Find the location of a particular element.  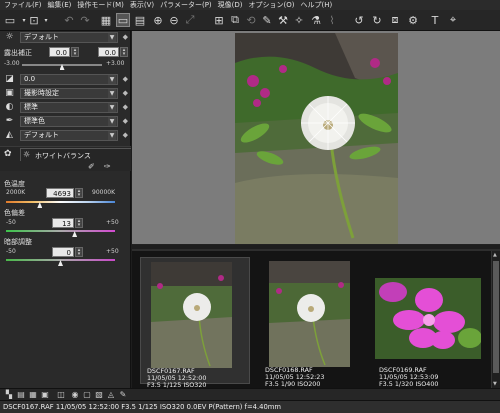

menu-options: オプション(O) is located at coordinates (272, 5).